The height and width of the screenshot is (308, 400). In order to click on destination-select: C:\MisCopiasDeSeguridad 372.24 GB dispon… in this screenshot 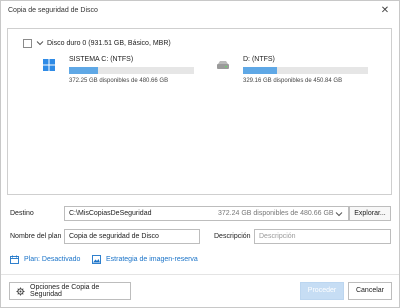, I will do `click(206, 213)`.